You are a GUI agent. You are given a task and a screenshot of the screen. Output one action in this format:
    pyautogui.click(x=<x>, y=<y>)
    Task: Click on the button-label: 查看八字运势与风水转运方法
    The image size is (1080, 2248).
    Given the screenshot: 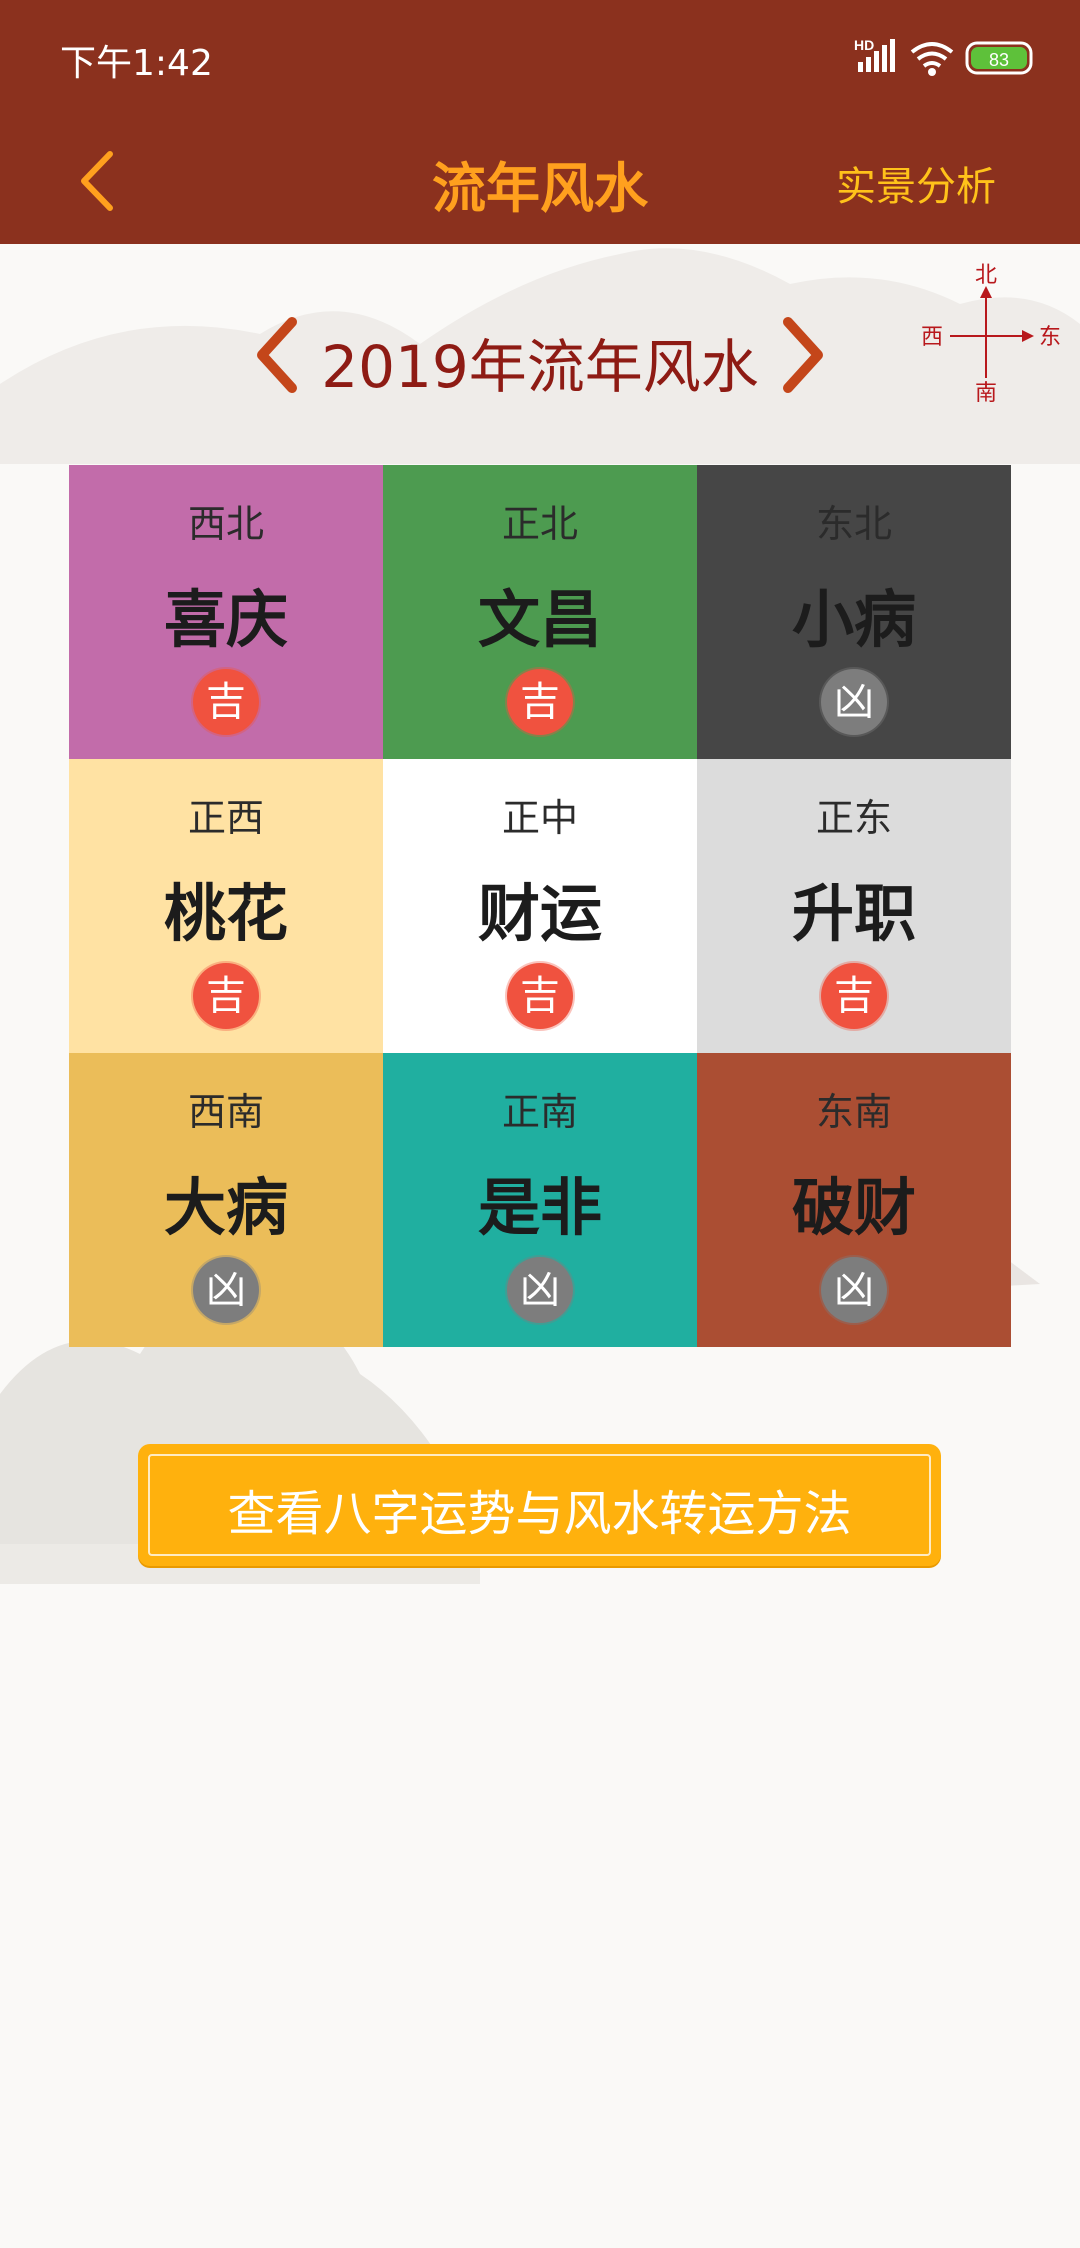 What is the action you would take?
    pyautogui.click(x=539, y=1514)
    